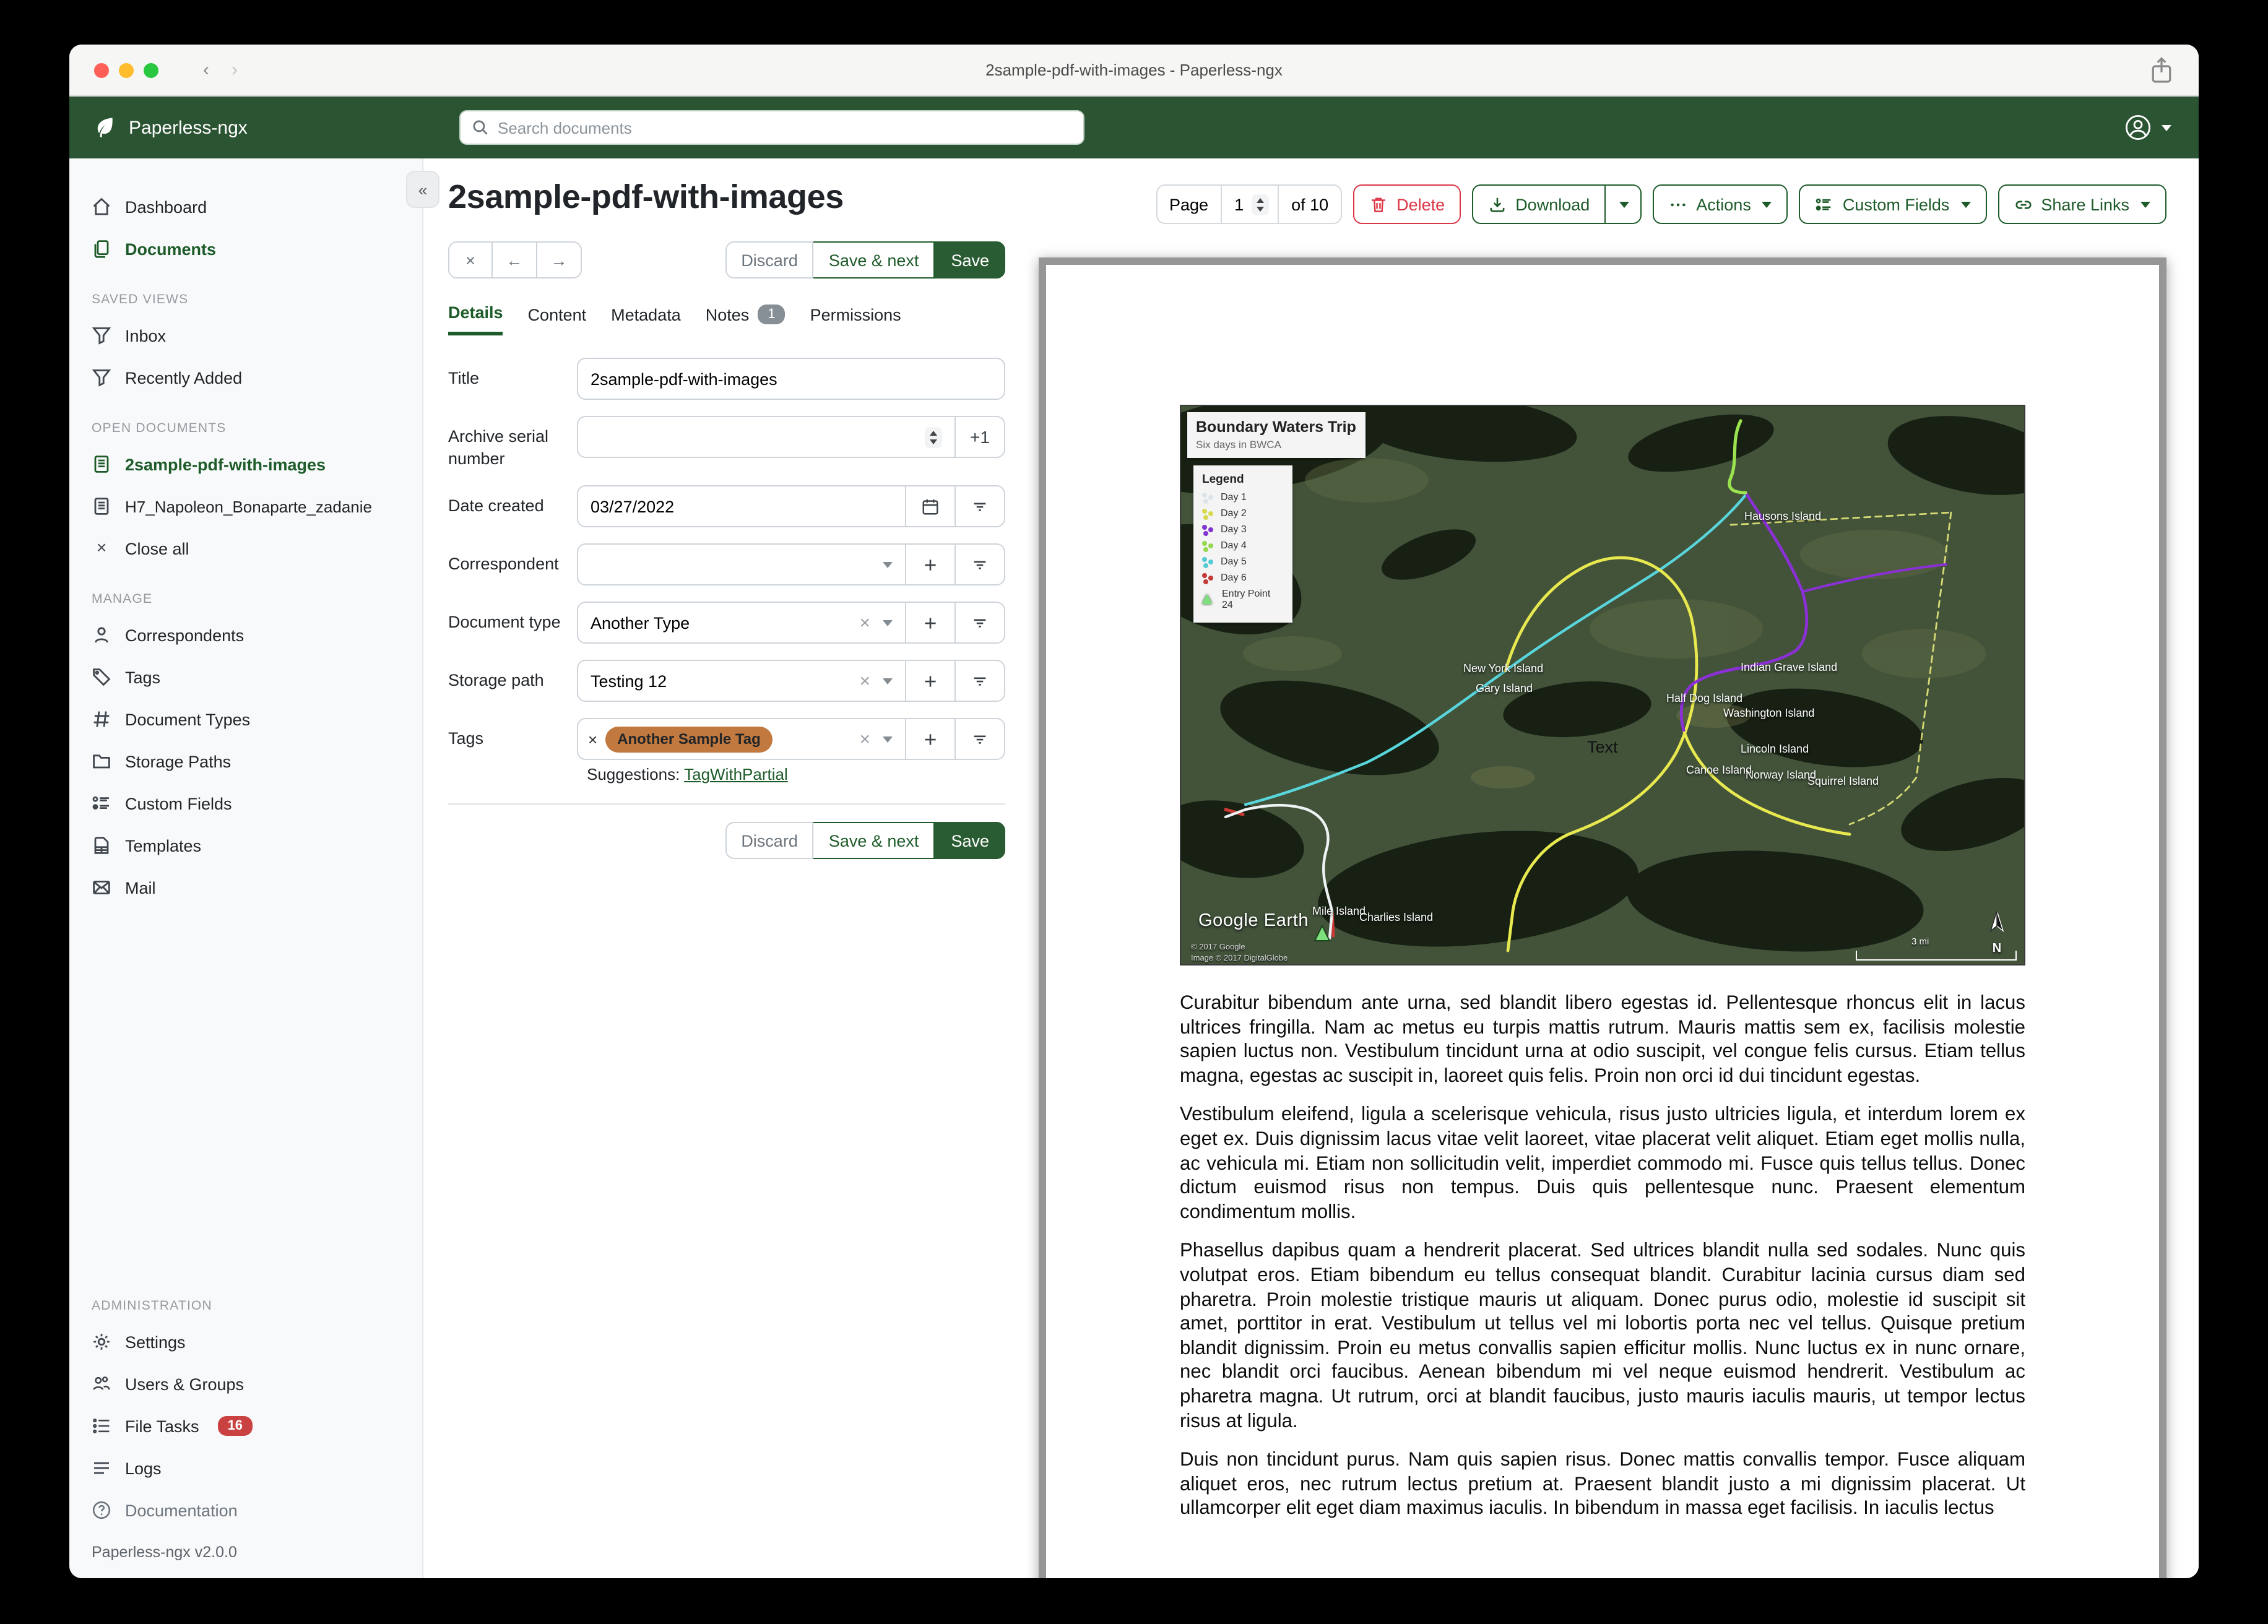 The image size is (2268, 1624). Describe the element at coordinates (245, 506) in the screenshot. I see `sidebar-item-open-doc-2: H7_Napoleon_Bonaparte_zadanie` at that location.